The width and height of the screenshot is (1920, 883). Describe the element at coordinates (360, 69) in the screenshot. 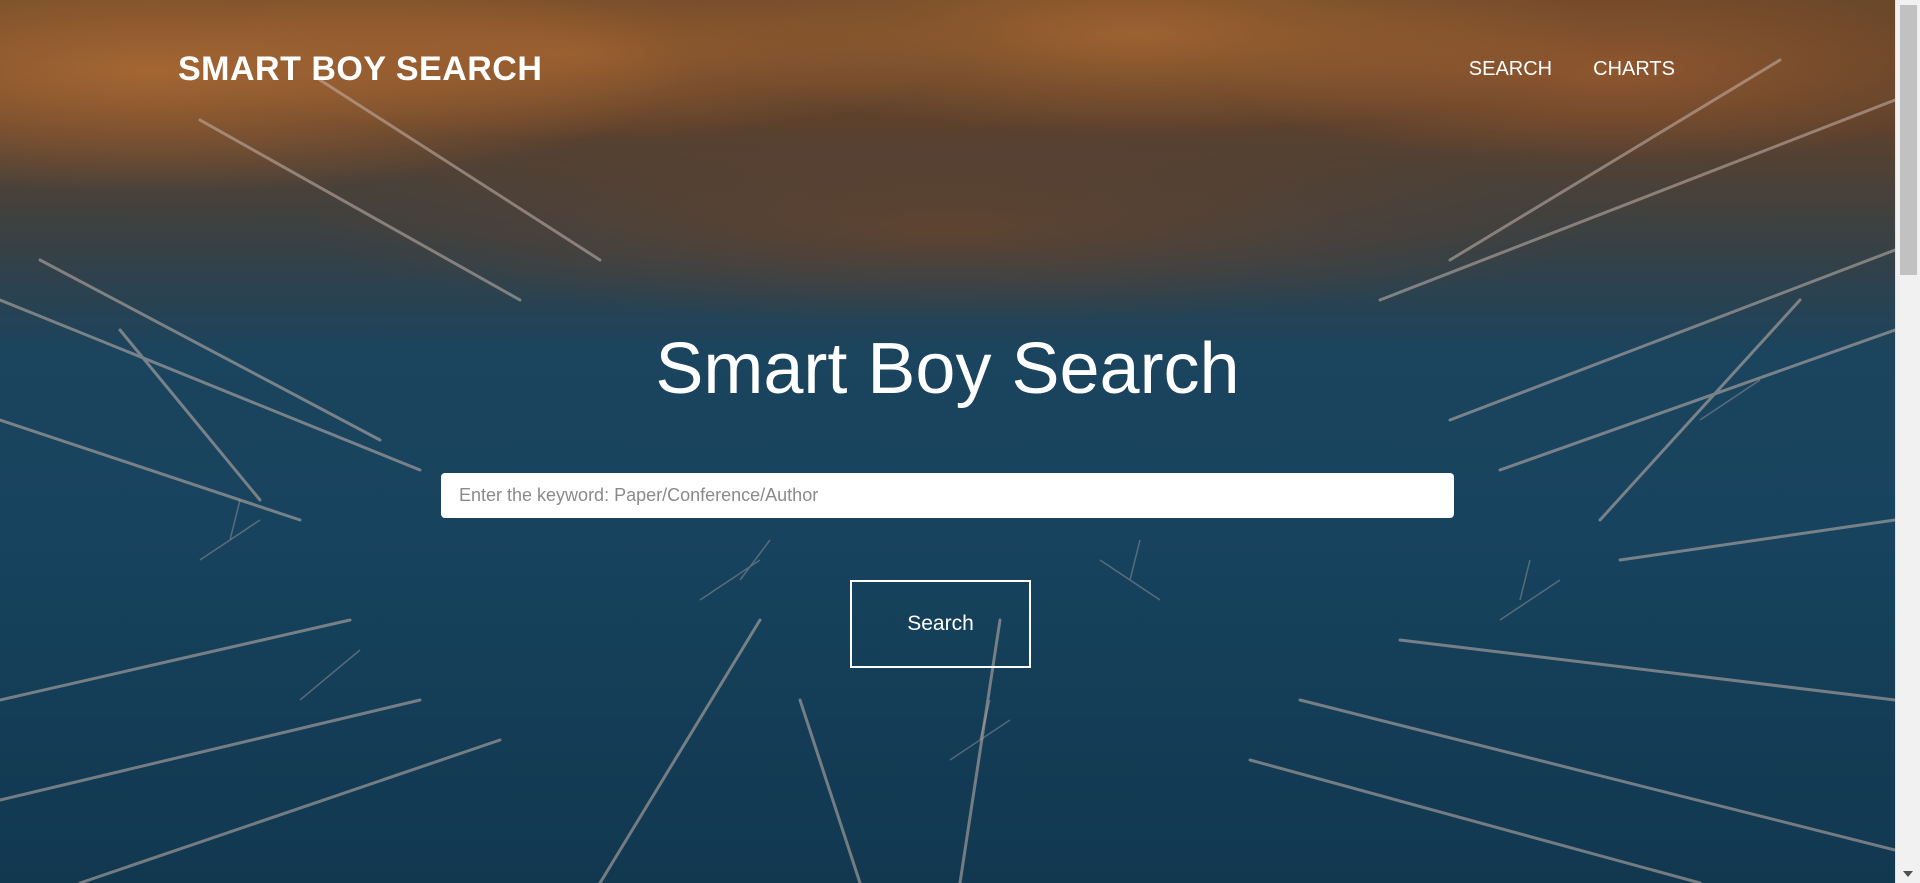

I see `brand-logo-link: SMART BOY SEARCH` at that location.